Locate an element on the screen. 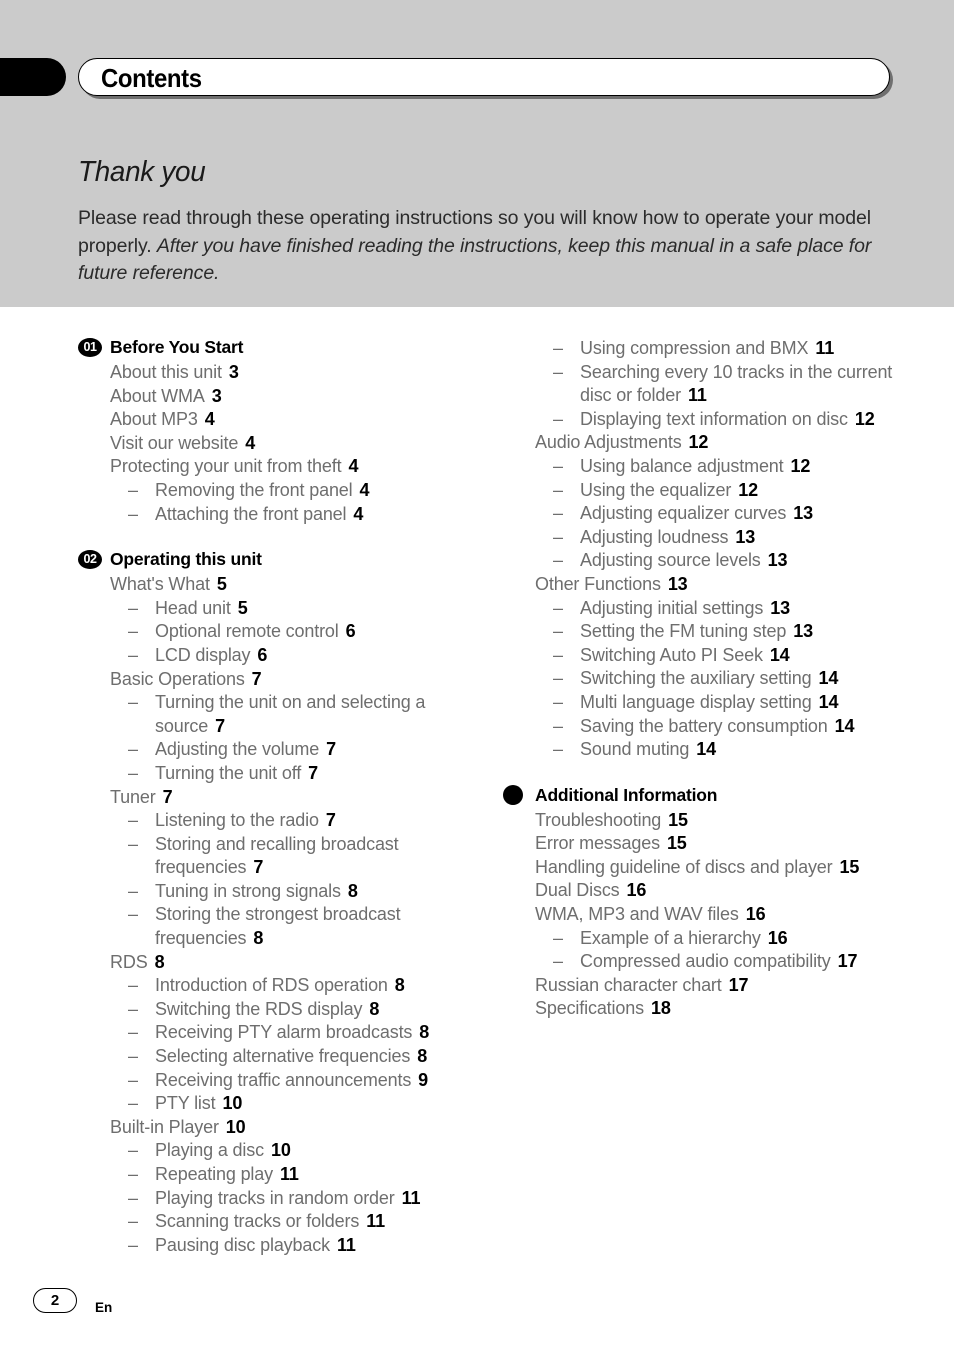  section-number-badge: 02 is located at coordinates (90, 560).